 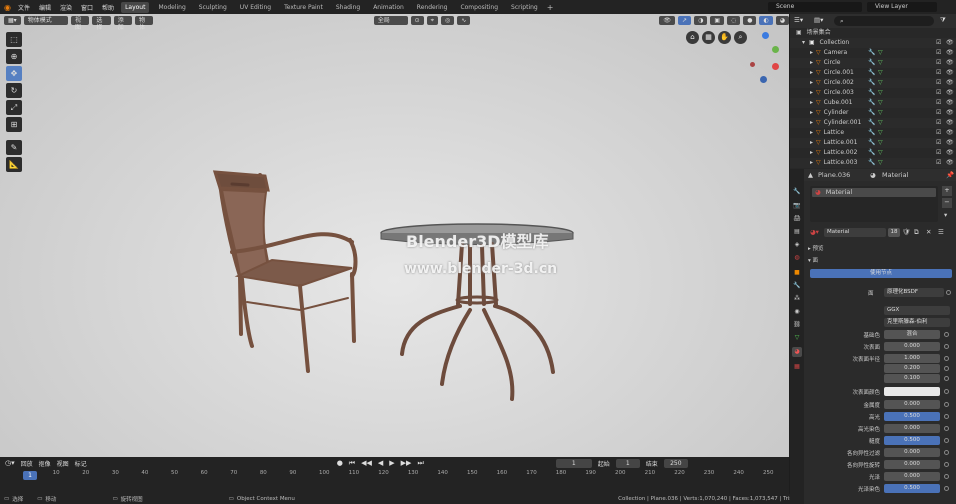 I want to click on outliner-row: ▸ ▽ Lattice.003 🔧 ▽ ☑ 👁, so click(x=873, y=163).